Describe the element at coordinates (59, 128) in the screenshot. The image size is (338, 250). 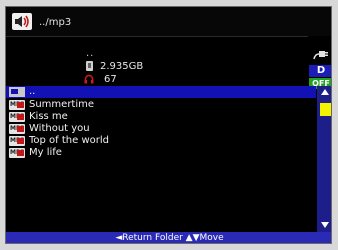
I see `list-item-label: Without you` at that location.